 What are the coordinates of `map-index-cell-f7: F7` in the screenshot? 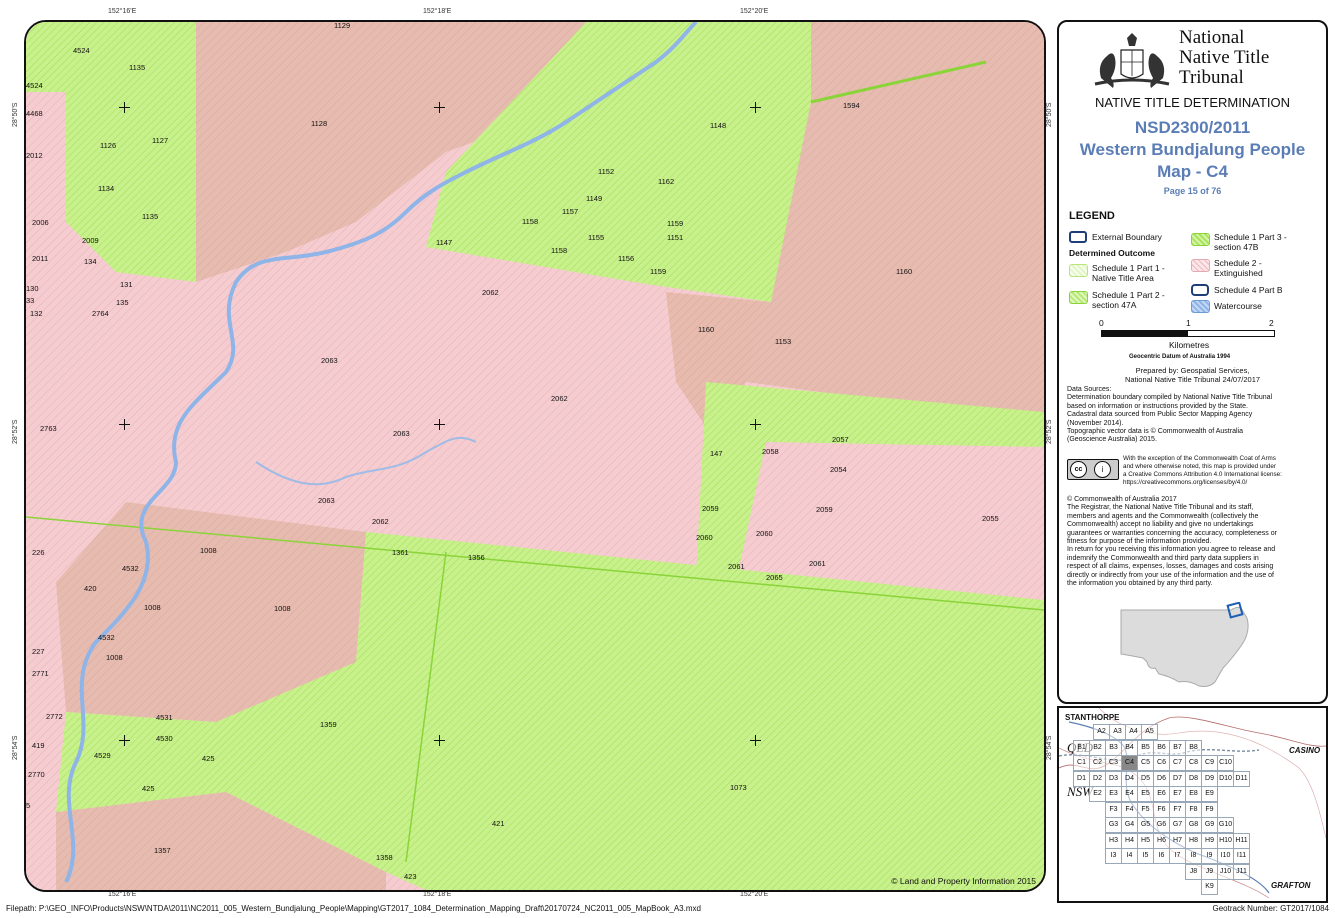 It's located at (1177, 809).